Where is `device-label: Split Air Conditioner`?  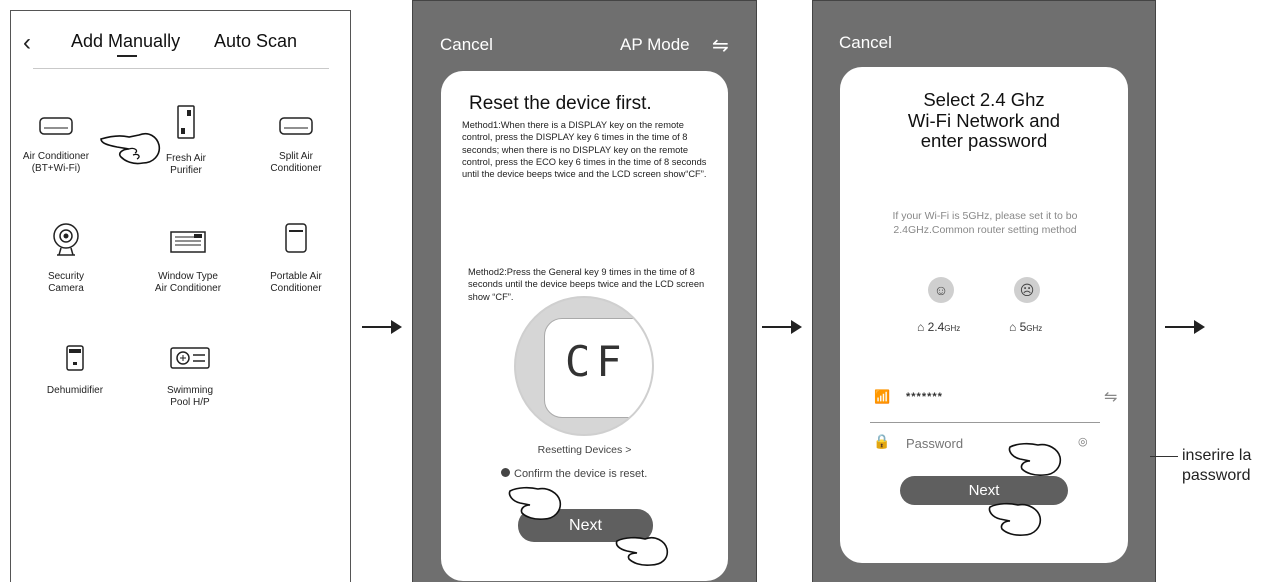 device-label: Split Air Conditioner is located at coordinates (296, 162).